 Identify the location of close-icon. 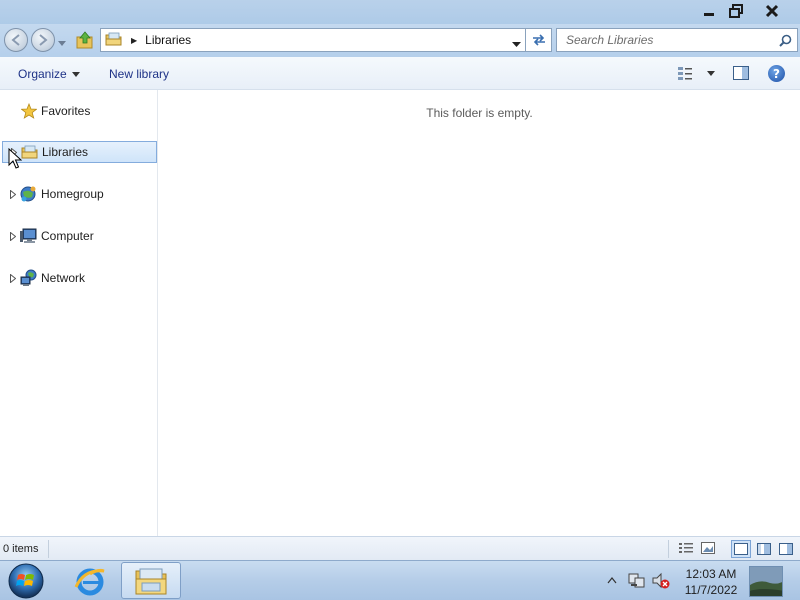
(772, 11).